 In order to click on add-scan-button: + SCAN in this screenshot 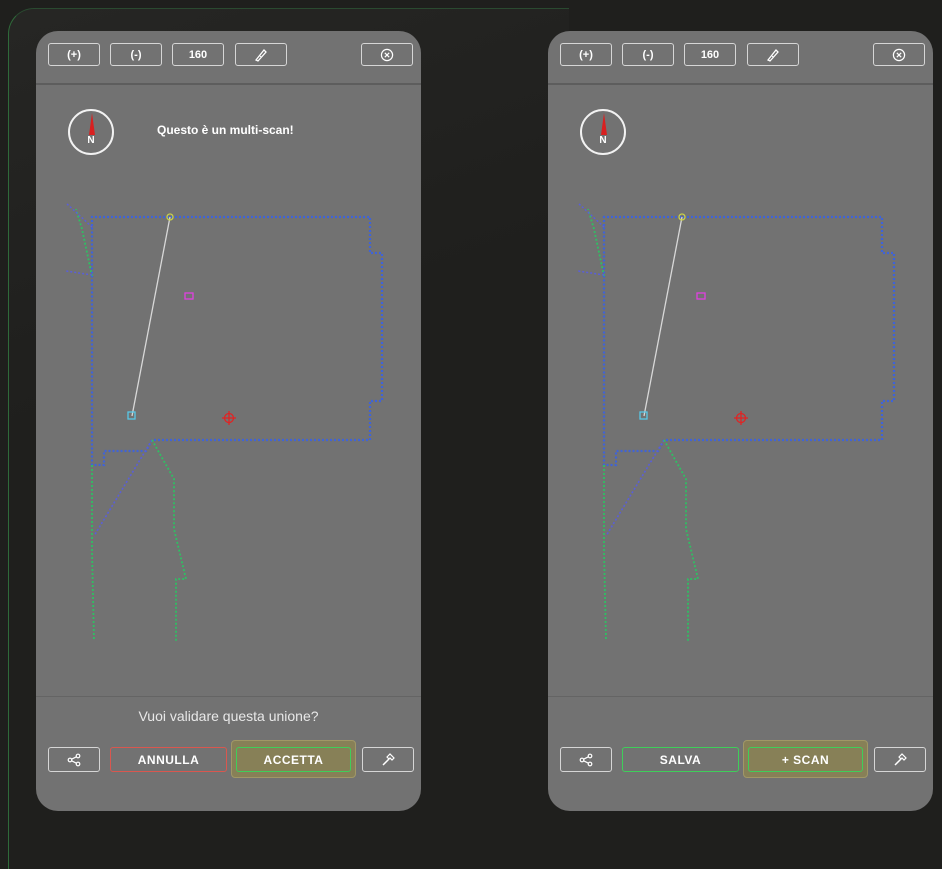, I will do `click(805, 759)`.